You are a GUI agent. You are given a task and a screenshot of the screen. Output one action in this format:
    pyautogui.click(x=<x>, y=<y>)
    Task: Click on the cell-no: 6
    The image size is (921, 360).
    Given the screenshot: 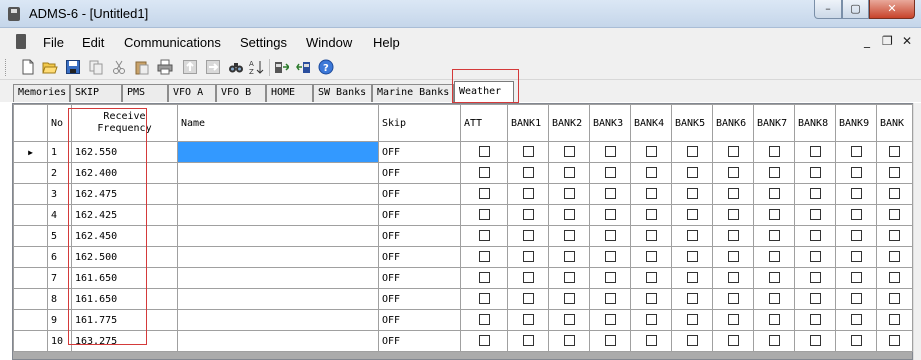 What is the action you would take?
    pyautogui.click(x=59, y=257)
    